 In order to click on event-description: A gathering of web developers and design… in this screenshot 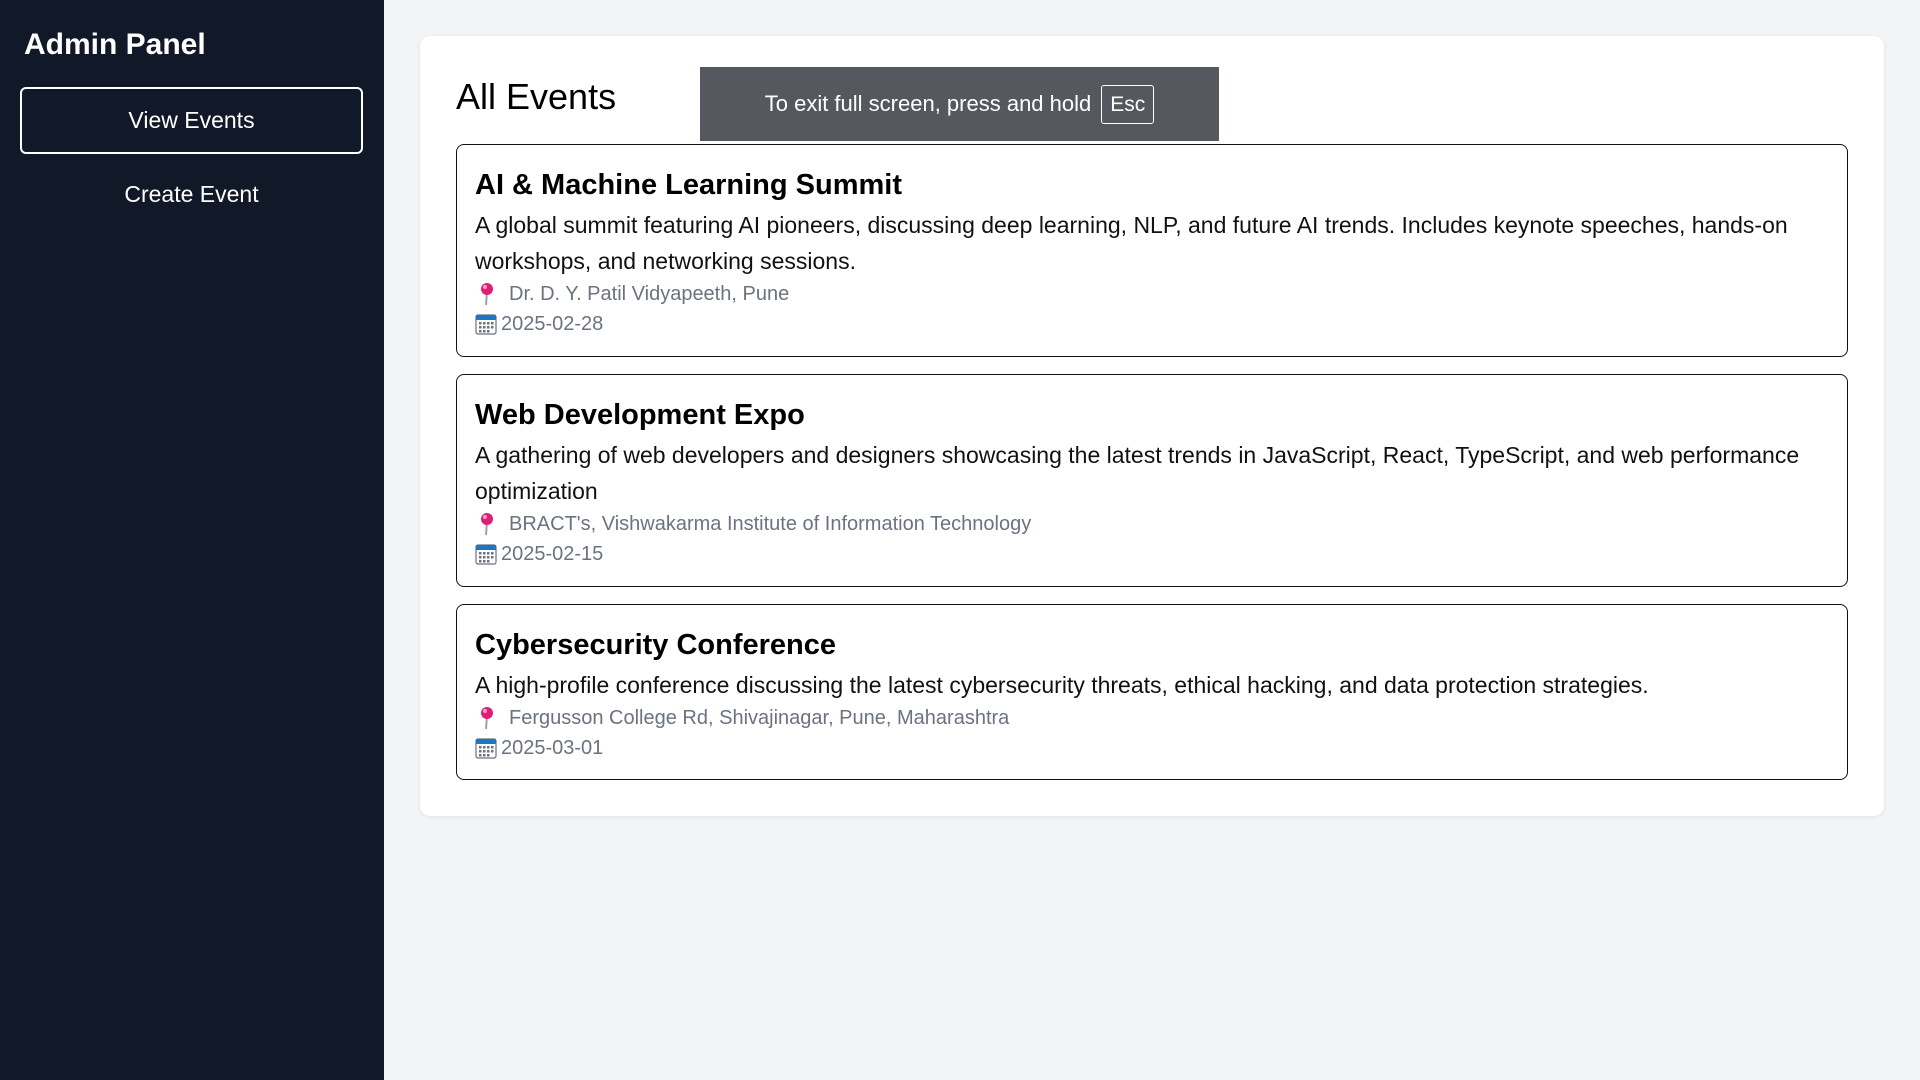, I will do `click(1137, 473)`.